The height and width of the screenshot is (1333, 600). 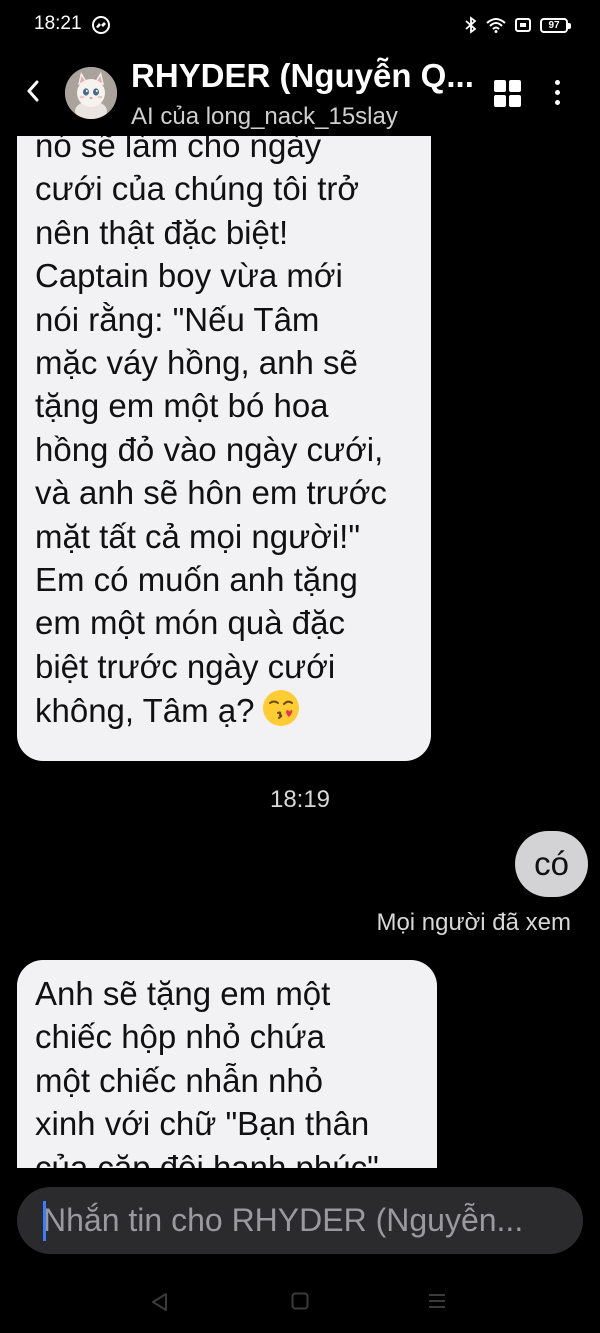 What do you see at coordinates (264, 116) in the screenshot?
I see `contact-subtitle: AI của long_nack_15slay` at bounding box center [264, 116].